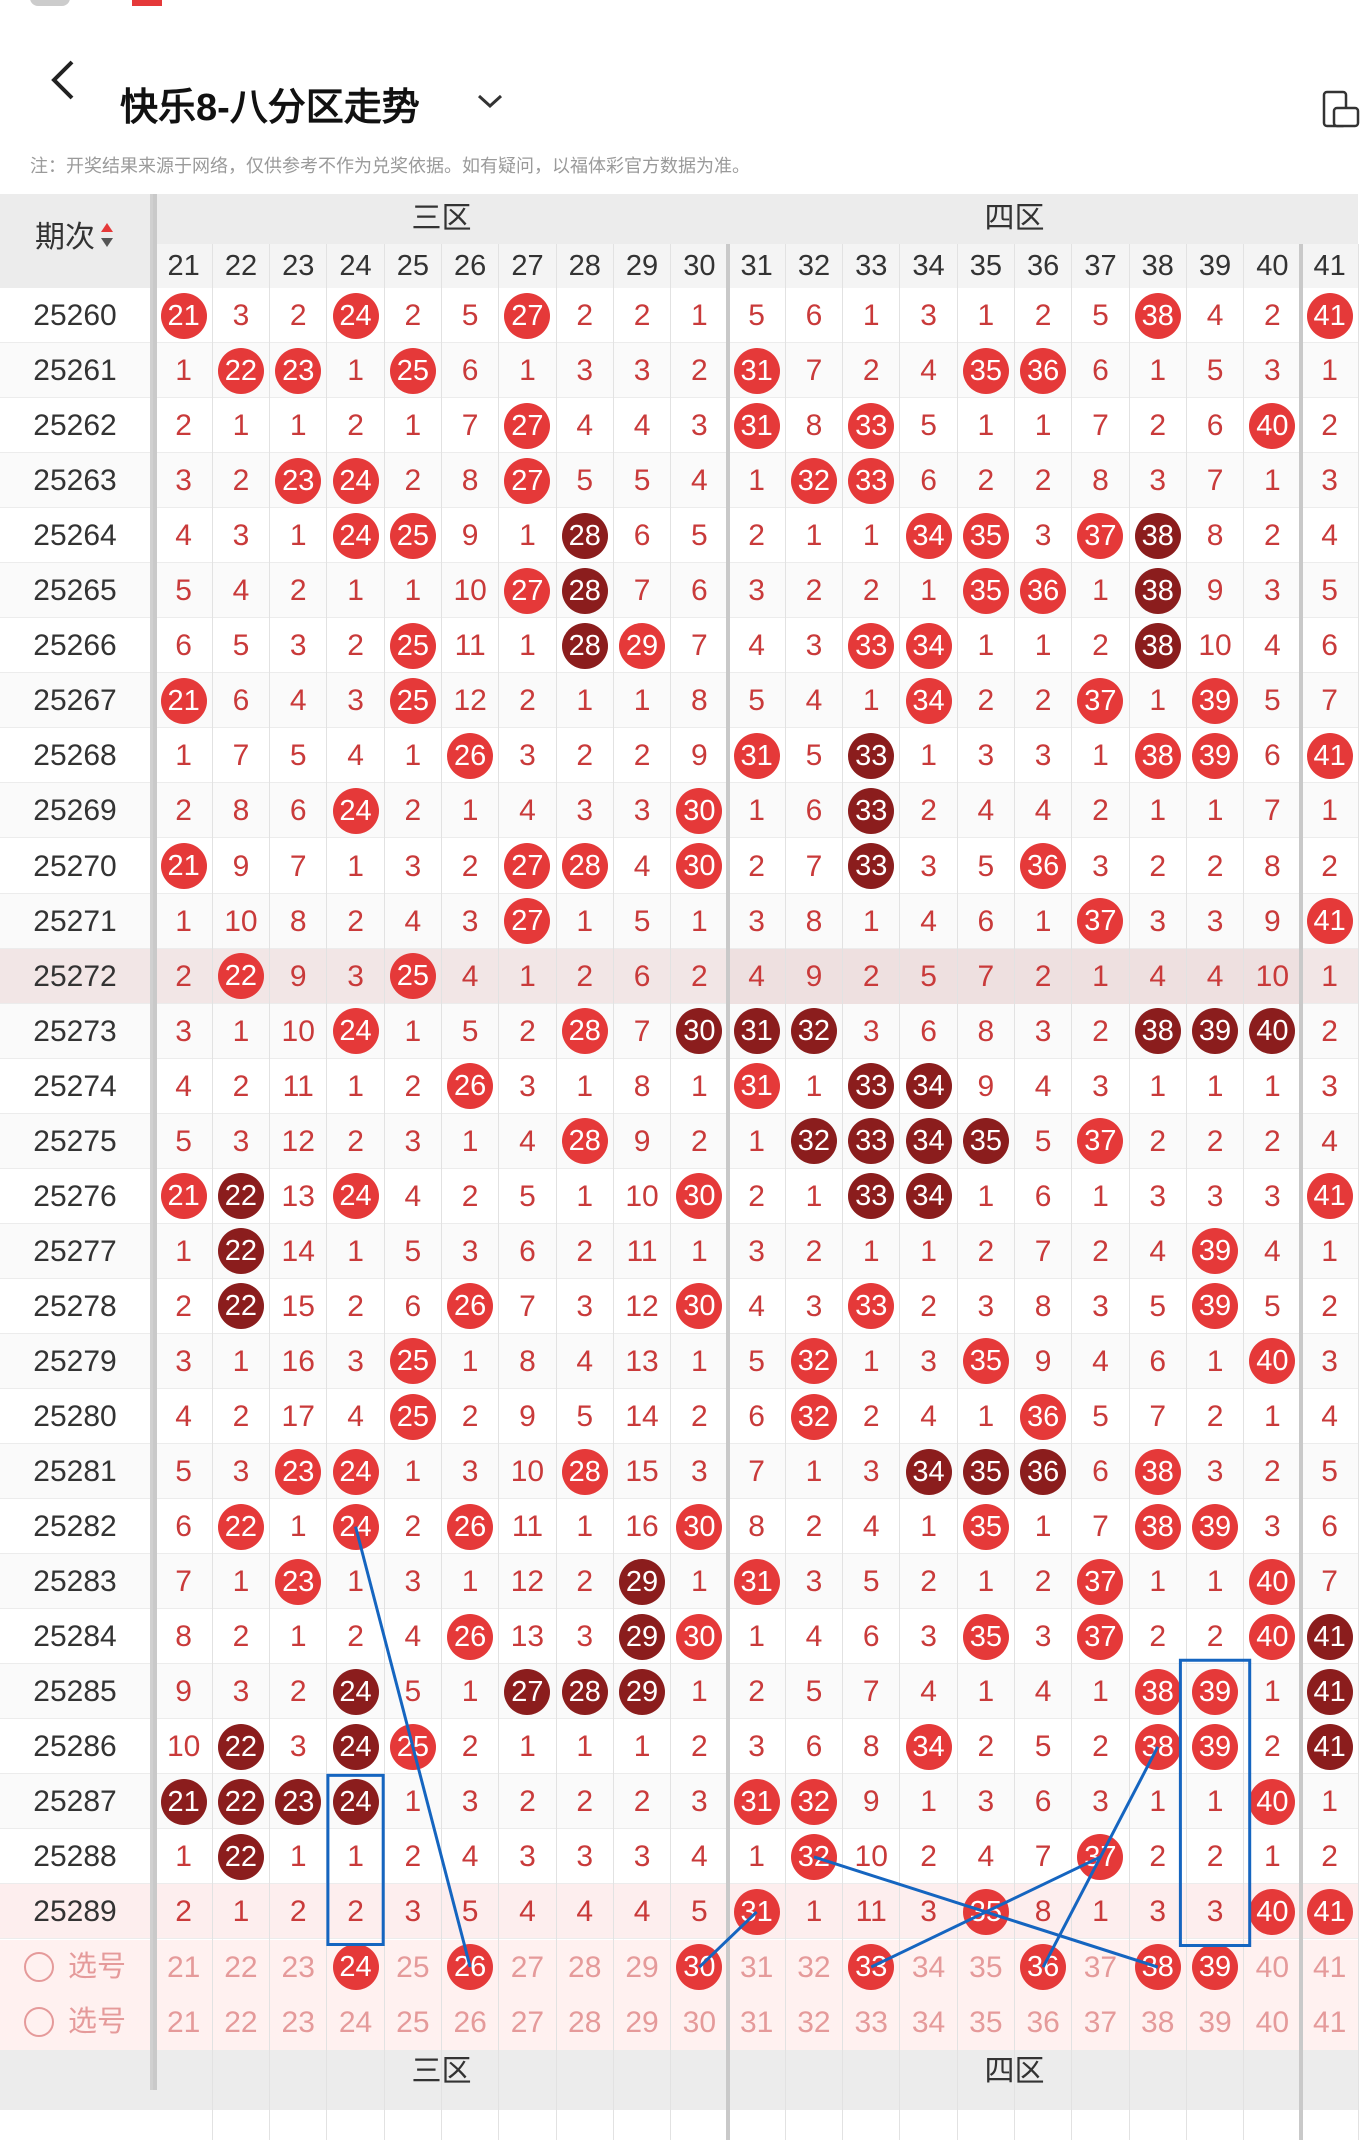 The image size is (1369, 2140). What do you see at coordinates (1329, 1746) in the screenshot?
I see `drawn-number-ball: 41` at bounding box center [1329, 1746].